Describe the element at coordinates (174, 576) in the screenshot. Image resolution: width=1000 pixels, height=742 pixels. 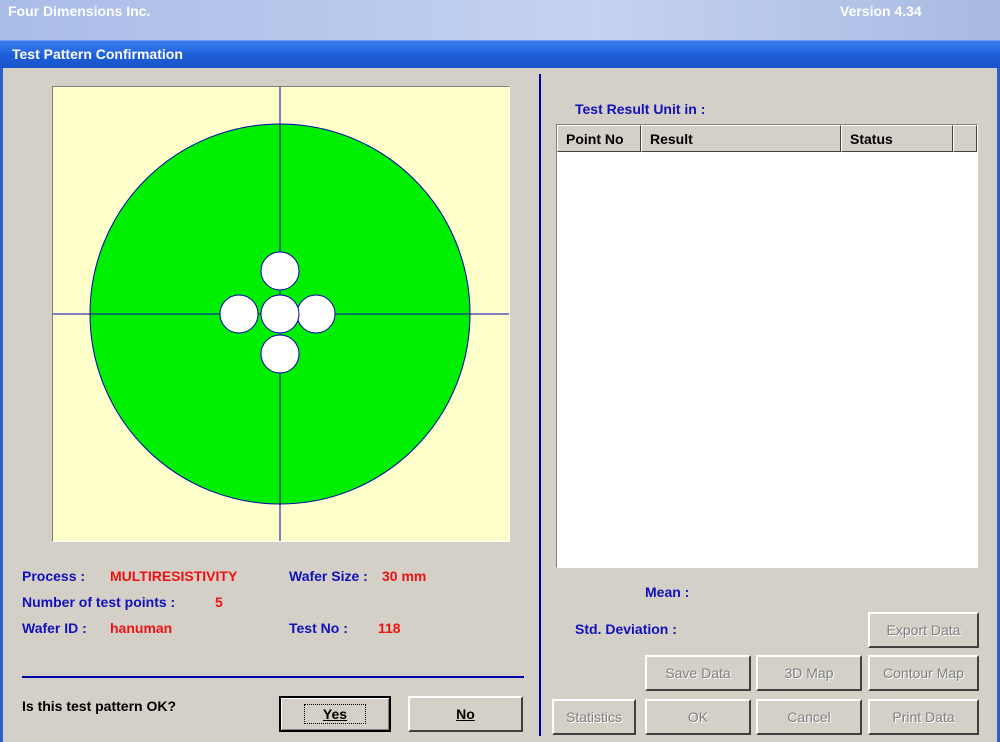
I see `process-value: MULTIRESISTIVITY` at that location.